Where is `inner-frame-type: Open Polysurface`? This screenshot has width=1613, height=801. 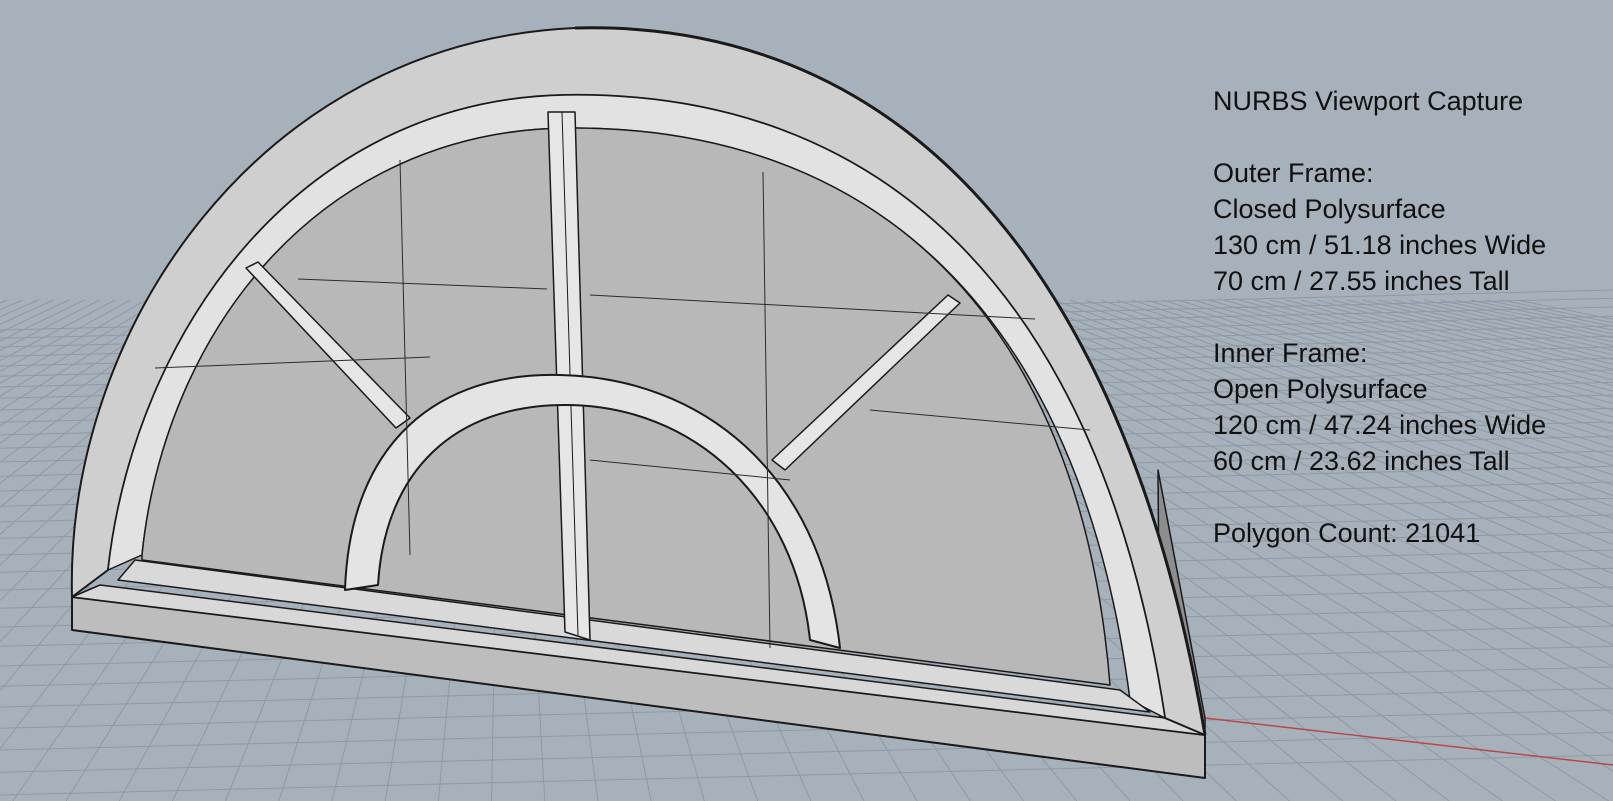
inner-frame-type: Open Polysurface is located at coordinates (1320, 389).